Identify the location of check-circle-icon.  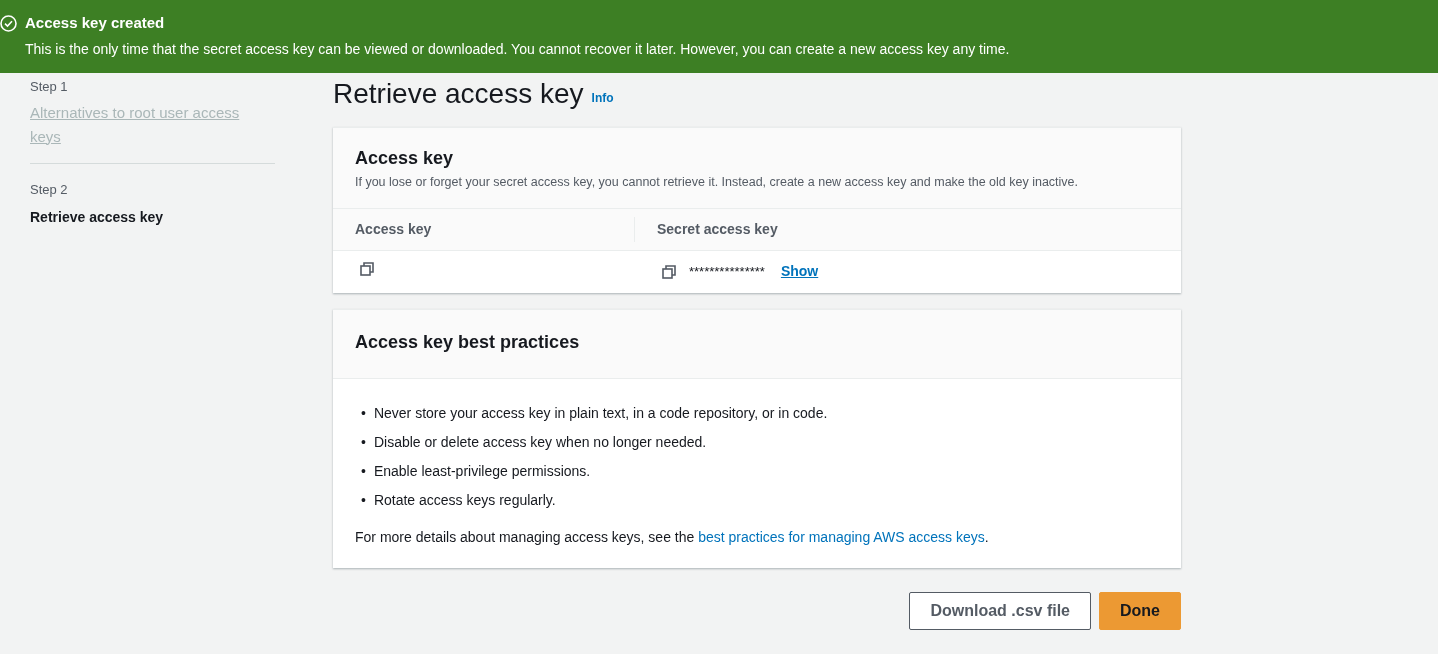
(8, 23).